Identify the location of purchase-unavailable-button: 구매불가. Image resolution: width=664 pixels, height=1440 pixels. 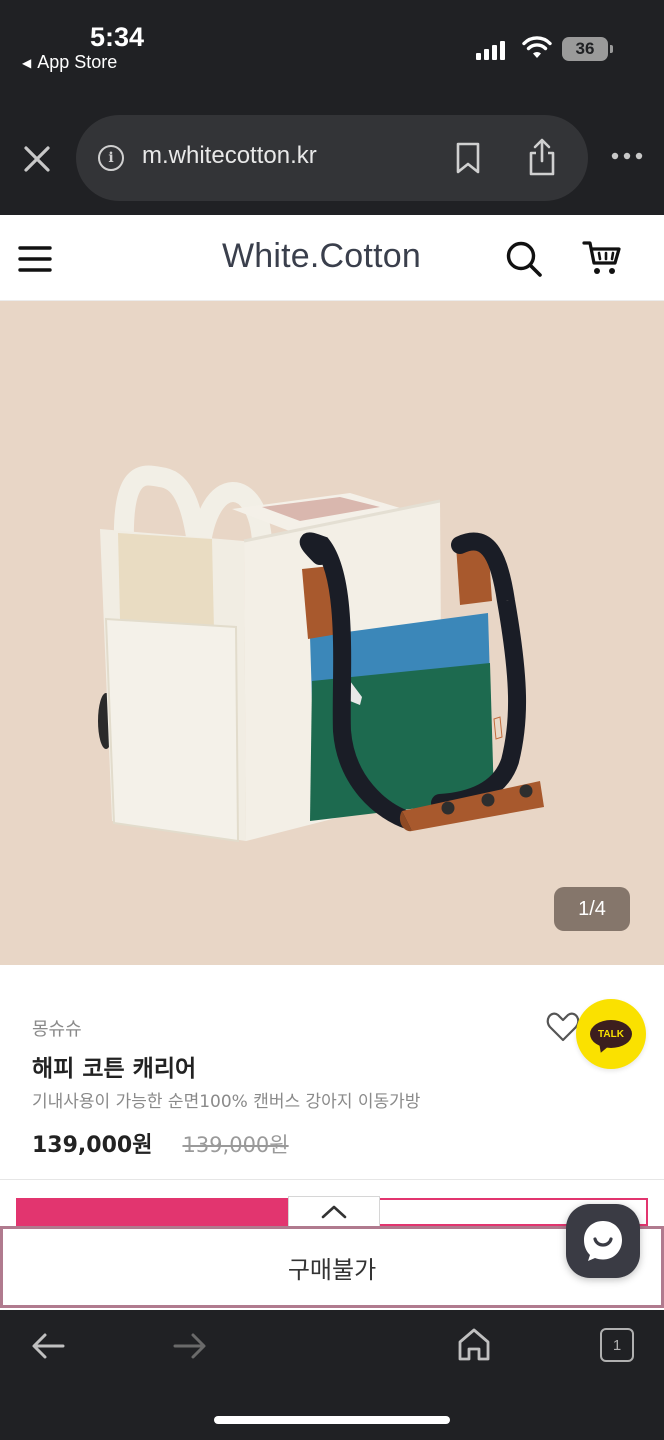
(332, 1267).